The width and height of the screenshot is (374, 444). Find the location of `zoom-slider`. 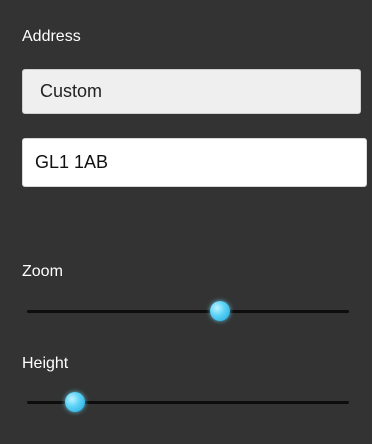

zoom-slider is located at coordinates (188, 311).